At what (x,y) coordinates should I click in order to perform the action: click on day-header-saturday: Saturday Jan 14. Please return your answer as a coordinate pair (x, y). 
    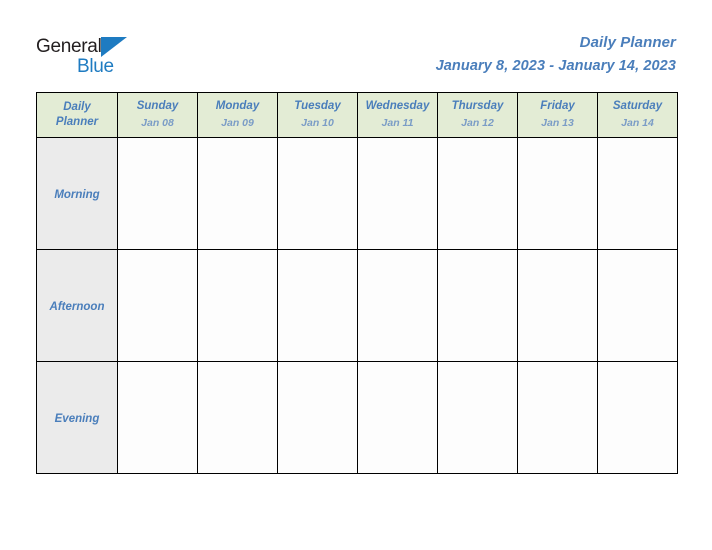
    Looking at the image, I should click on (637, 115).